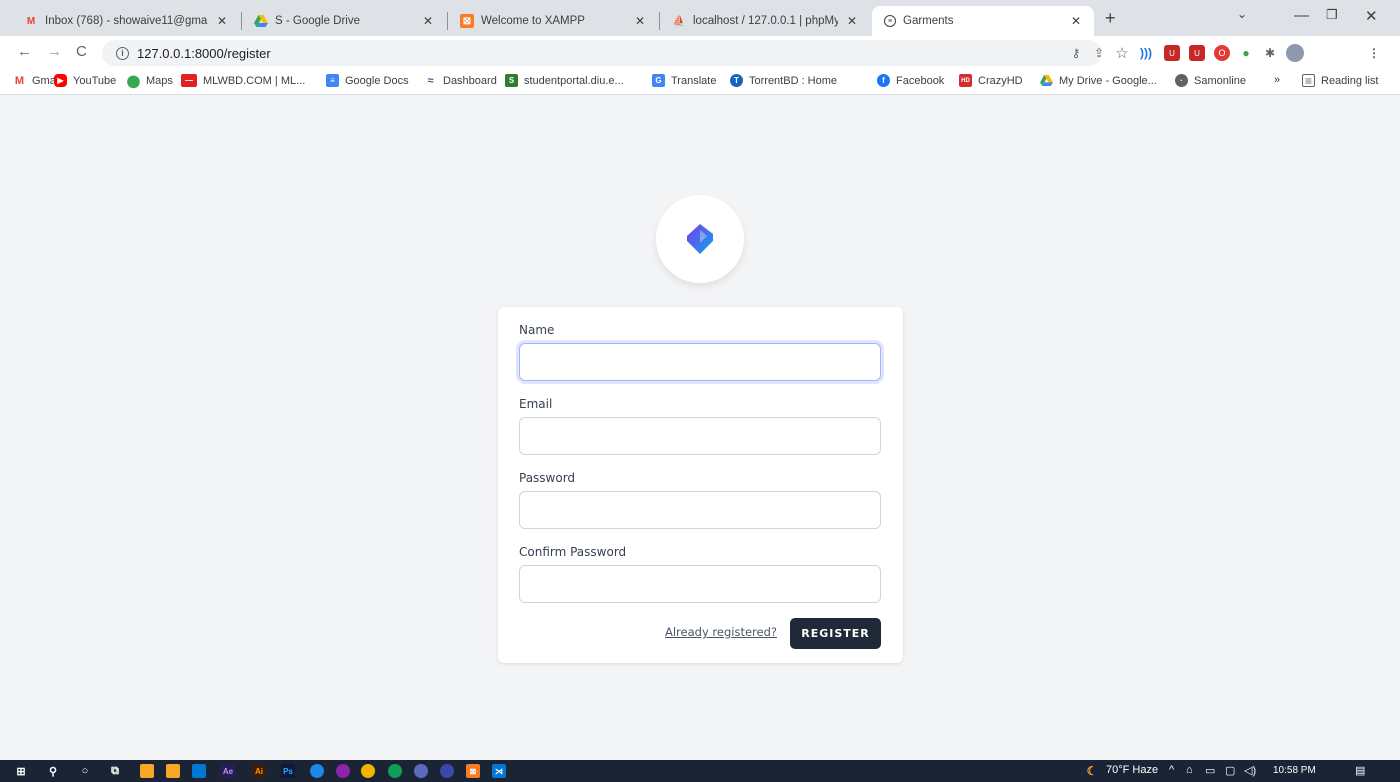 This screenshot has width=1400, height=782. Describe the element at coordinates (199, 771) in the screenshot. I see `mail-app-icon` at that location.